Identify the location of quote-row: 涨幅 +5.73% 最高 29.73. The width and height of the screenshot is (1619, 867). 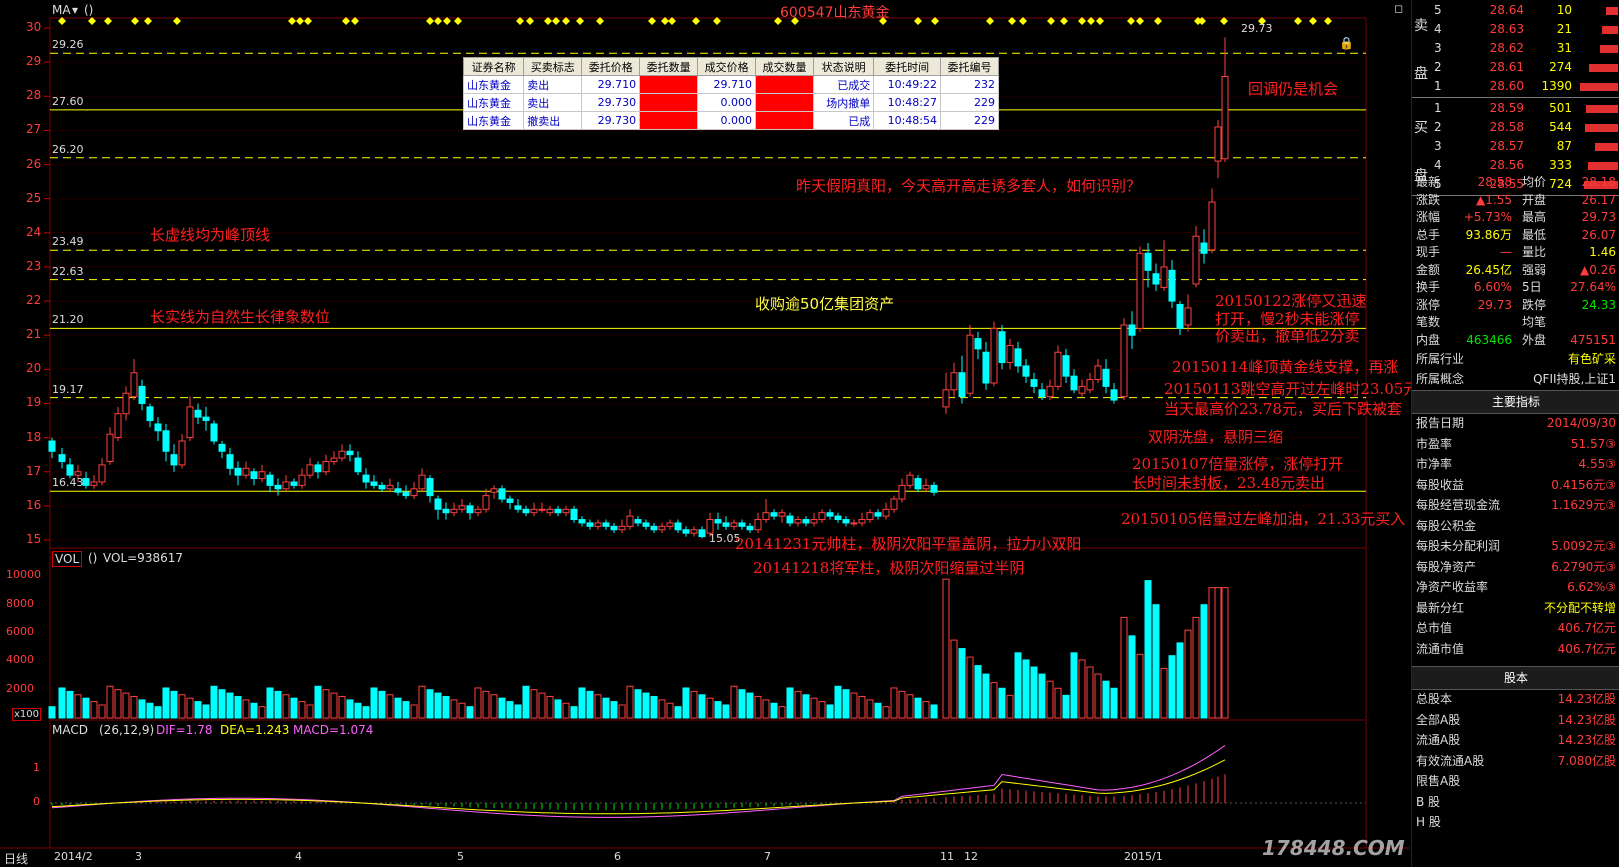
(1515, 217).